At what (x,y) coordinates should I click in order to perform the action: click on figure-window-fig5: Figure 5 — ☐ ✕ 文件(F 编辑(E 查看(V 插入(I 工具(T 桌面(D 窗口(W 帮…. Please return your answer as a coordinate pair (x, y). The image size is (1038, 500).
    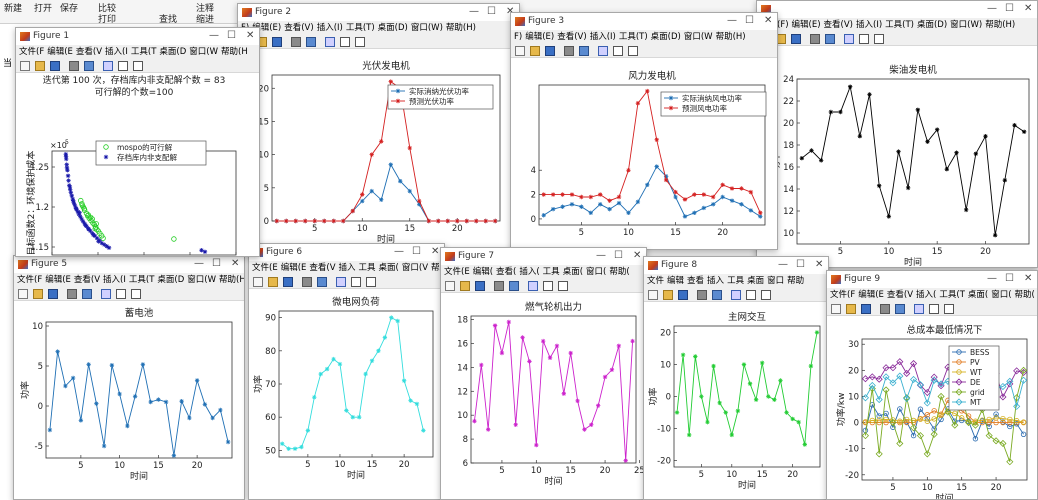
    Looking at the image, I should click on (129, 377).